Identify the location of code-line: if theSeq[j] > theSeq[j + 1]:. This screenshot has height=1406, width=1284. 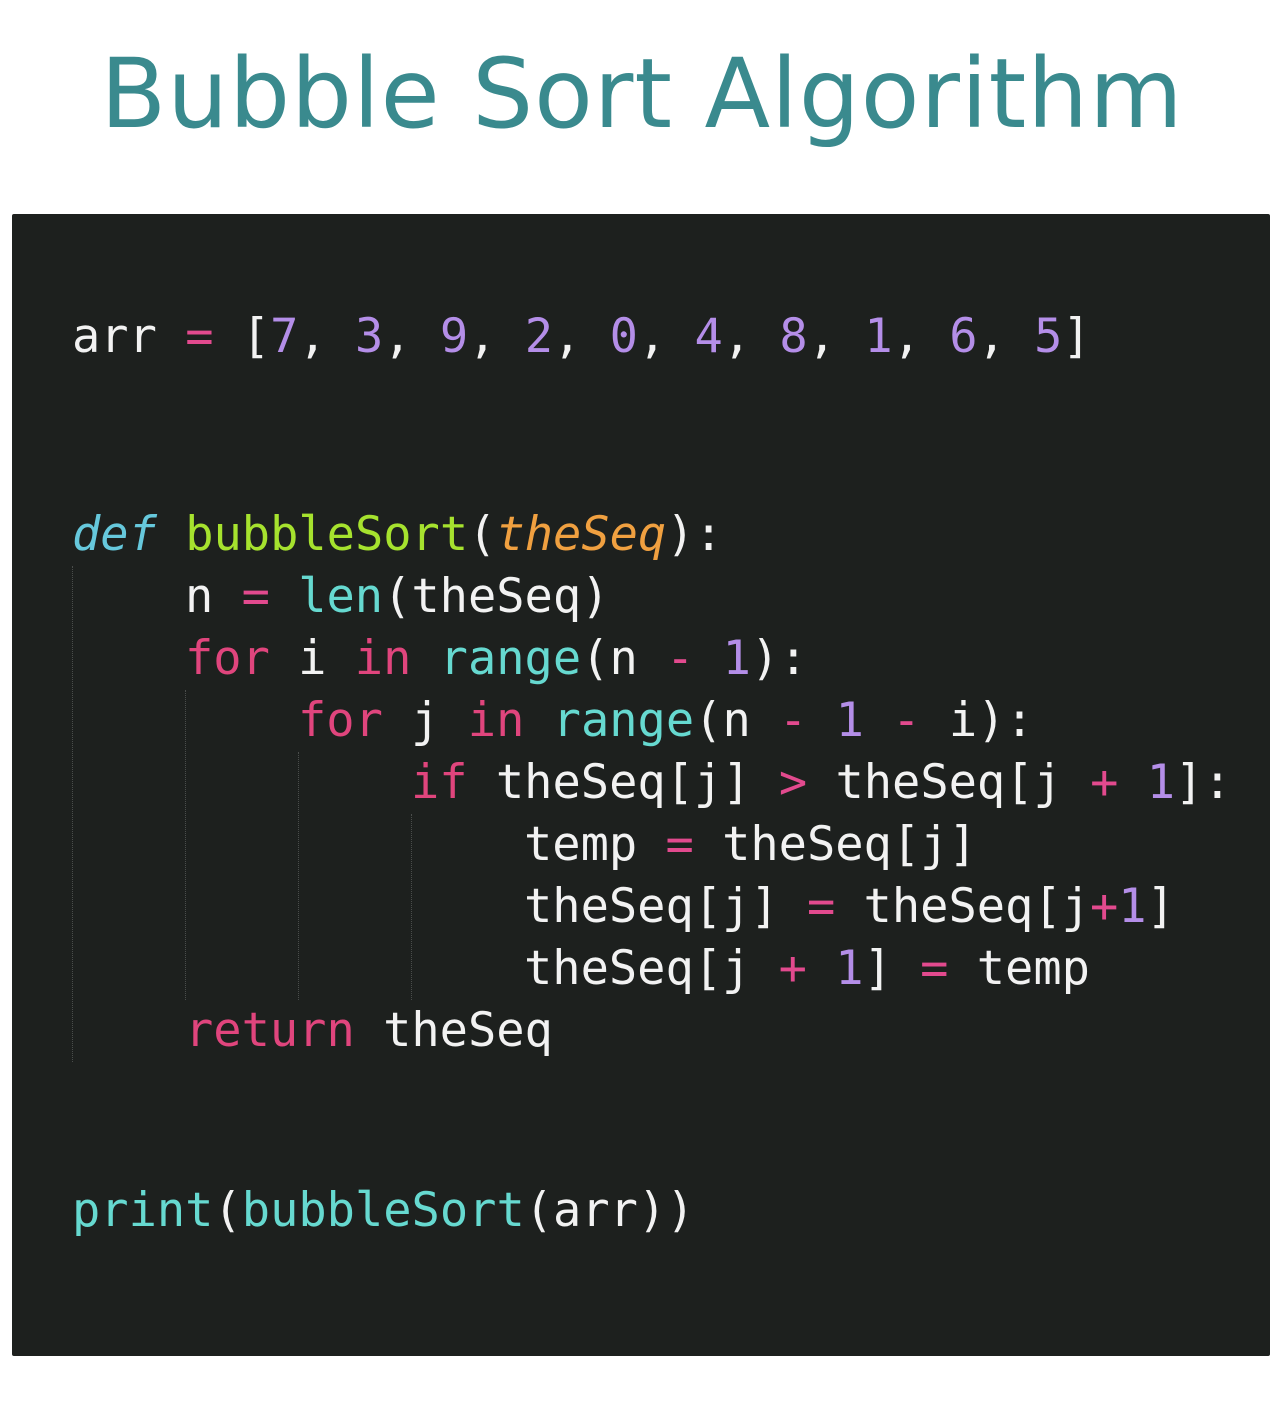
(821, 783).